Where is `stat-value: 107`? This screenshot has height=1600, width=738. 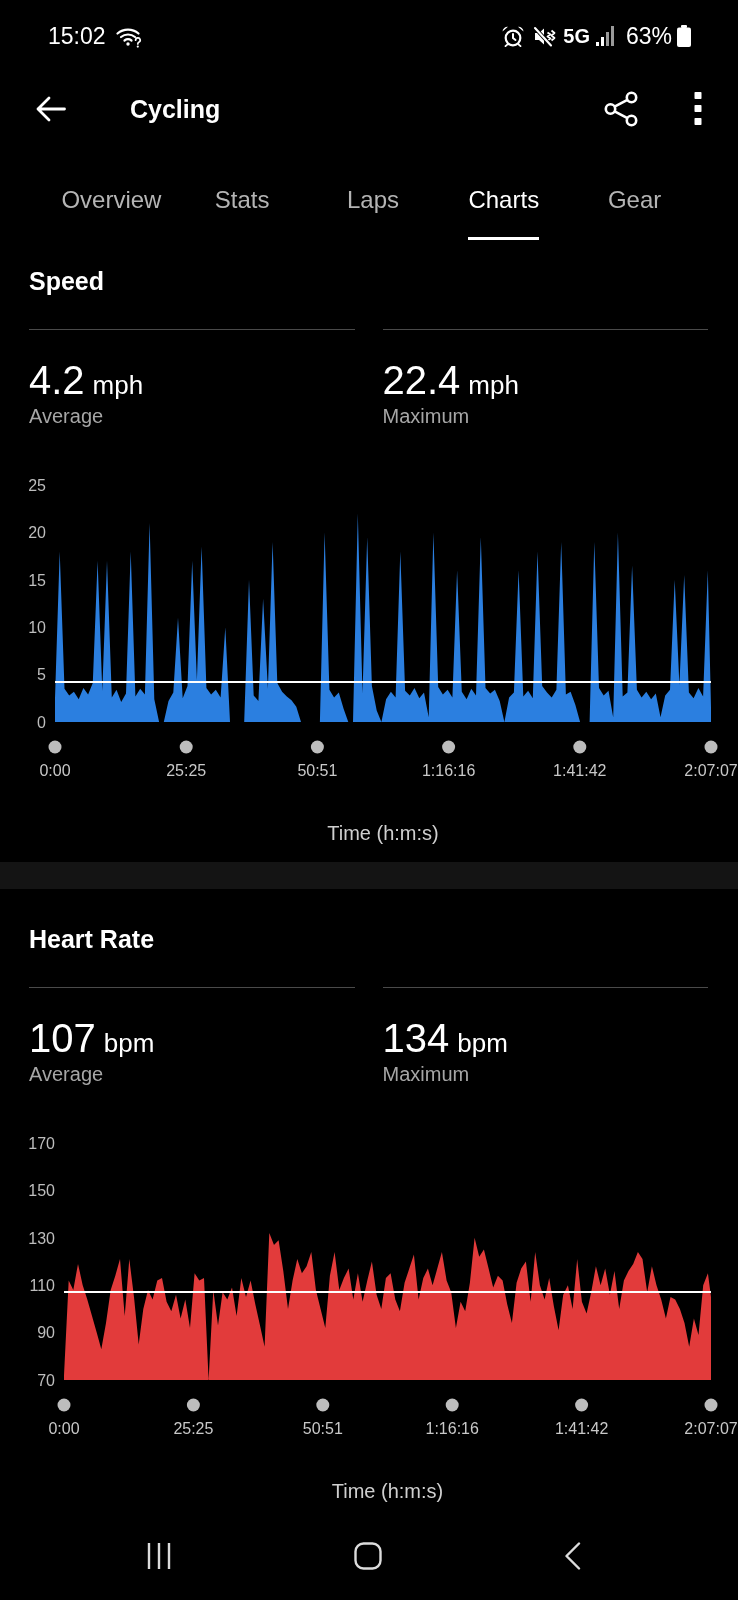
stat-value: 107 is located at coordinates (62, 1038).